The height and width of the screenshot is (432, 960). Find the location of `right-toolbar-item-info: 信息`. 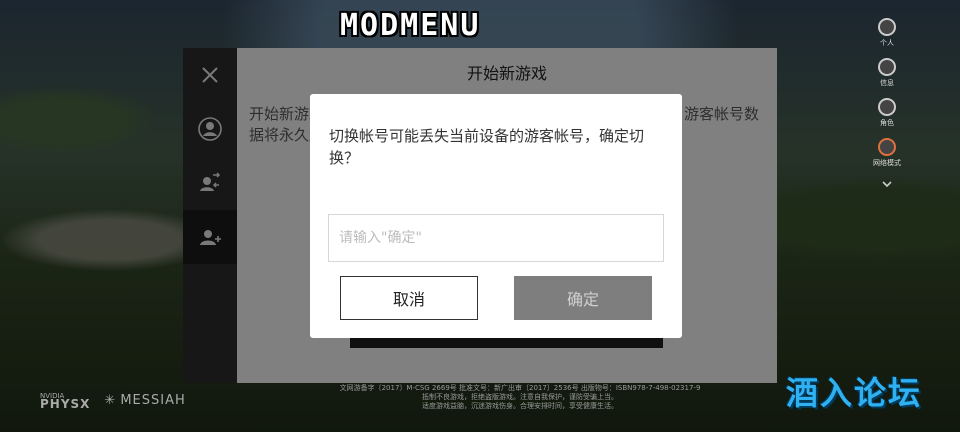

right-toolbar-item-info: 信息 is located at coordinates (887, 78).